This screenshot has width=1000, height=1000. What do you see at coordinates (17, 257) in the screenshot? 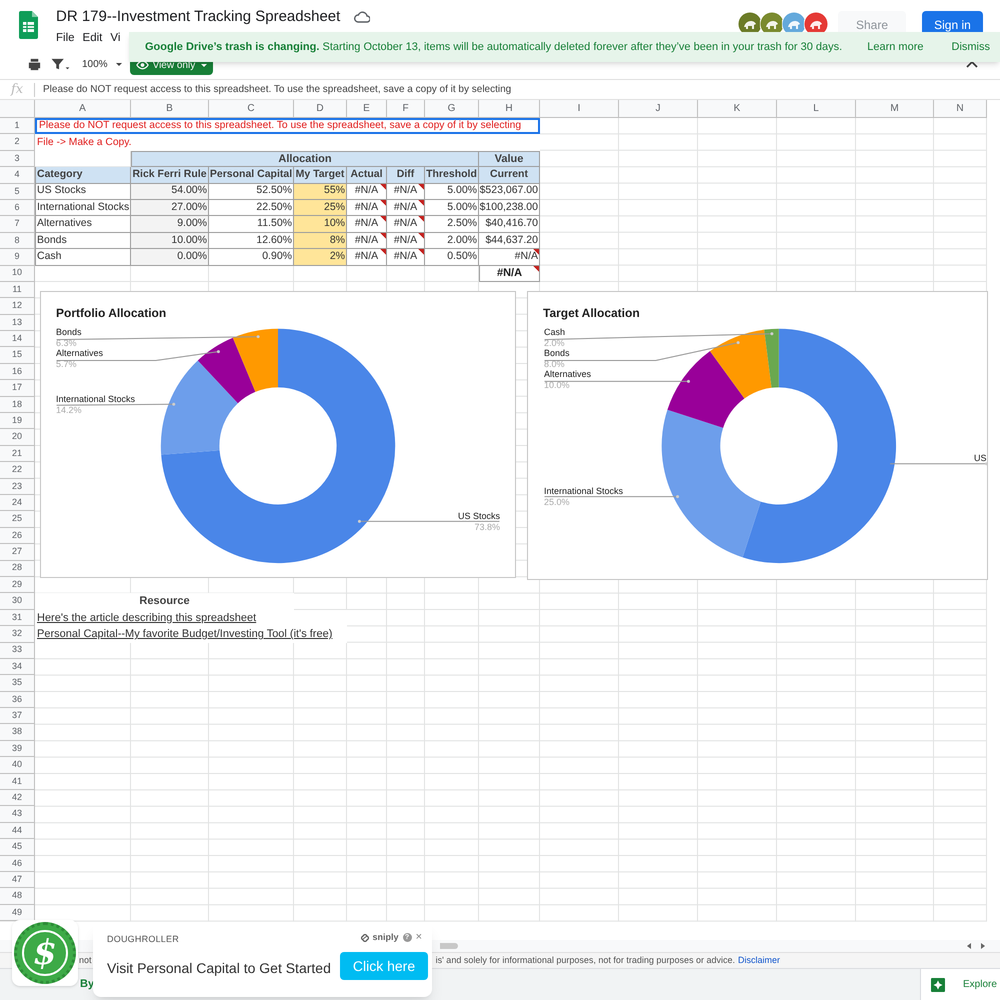
I see `row-header: 9` at bounding box center [17, 257].